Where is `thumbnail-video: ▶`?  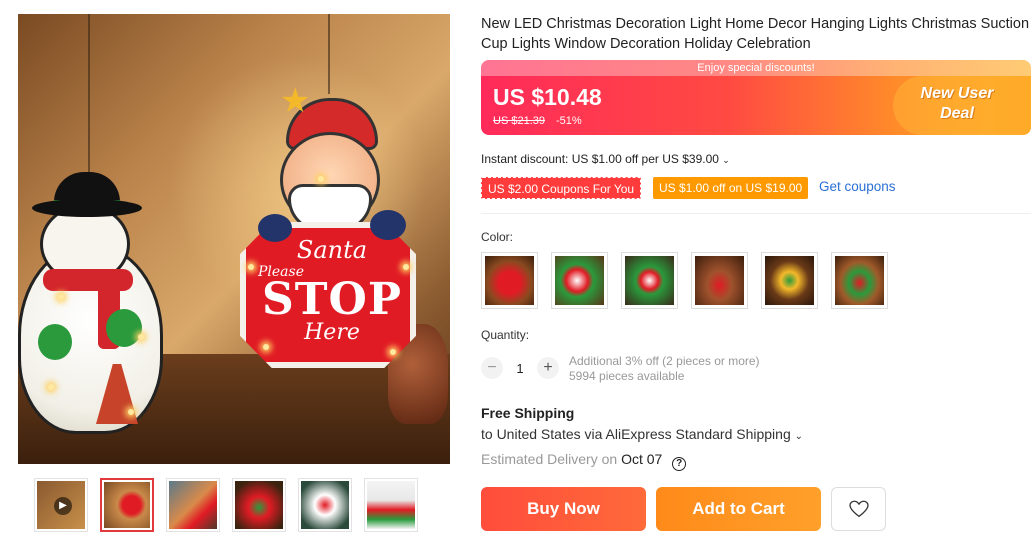 thumbnail-video: ▶ is located at coordinates (61, 505).